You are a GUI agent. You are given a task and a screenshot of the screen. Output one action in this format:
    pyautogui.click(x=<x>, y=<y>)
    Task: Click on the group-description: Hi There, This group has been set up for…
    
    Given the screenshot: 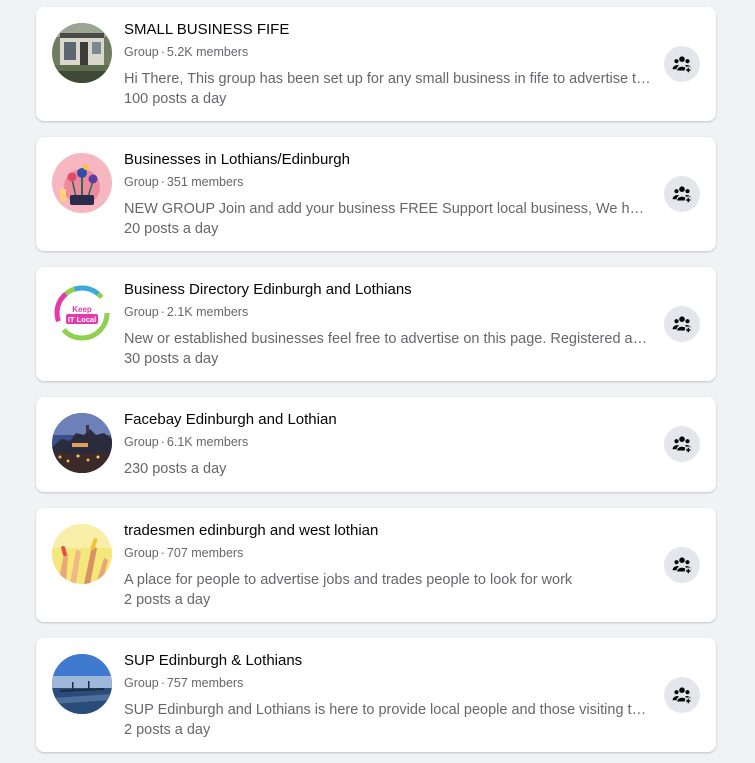 What is the action you would take?
    pyautogui.click(x=388, y=79)
    